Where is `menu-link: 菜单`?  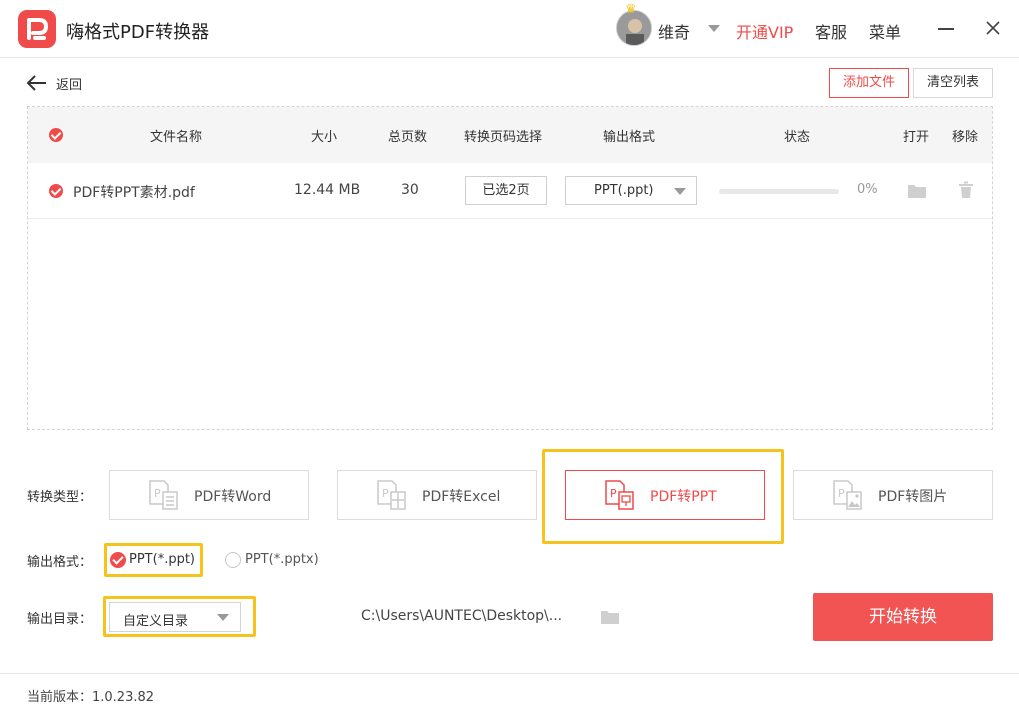
menu-link: 菜单 is located at coordinates (885, 31).